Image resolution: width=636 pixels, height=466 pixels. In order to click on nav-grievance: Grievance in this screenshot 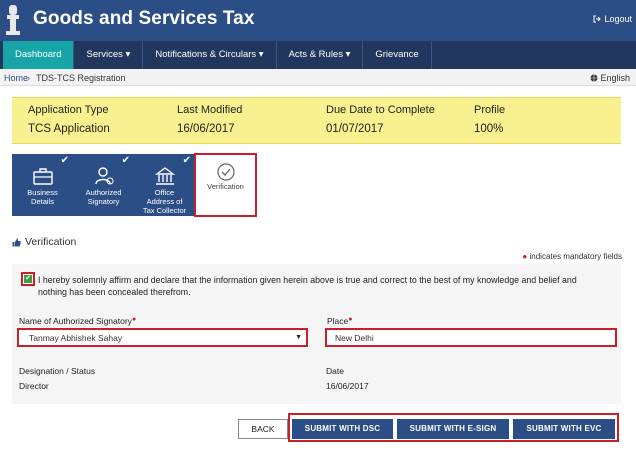, I will do `click(397, 55)`.